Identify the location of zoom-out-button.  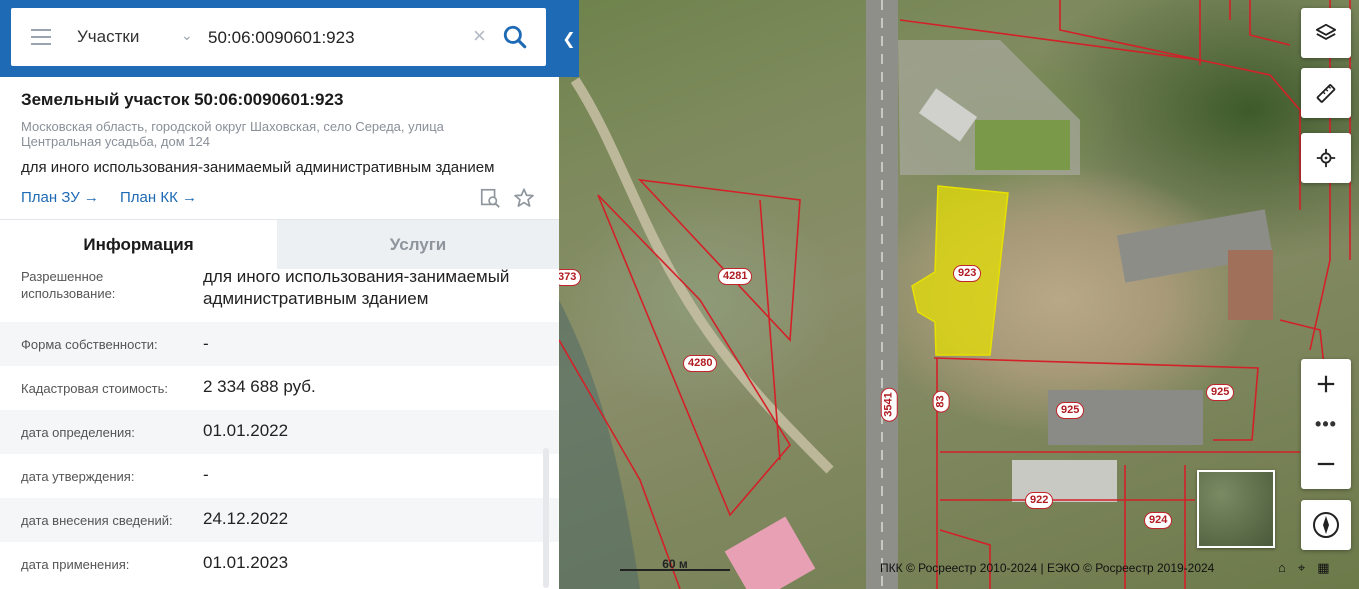
(1326, 464).